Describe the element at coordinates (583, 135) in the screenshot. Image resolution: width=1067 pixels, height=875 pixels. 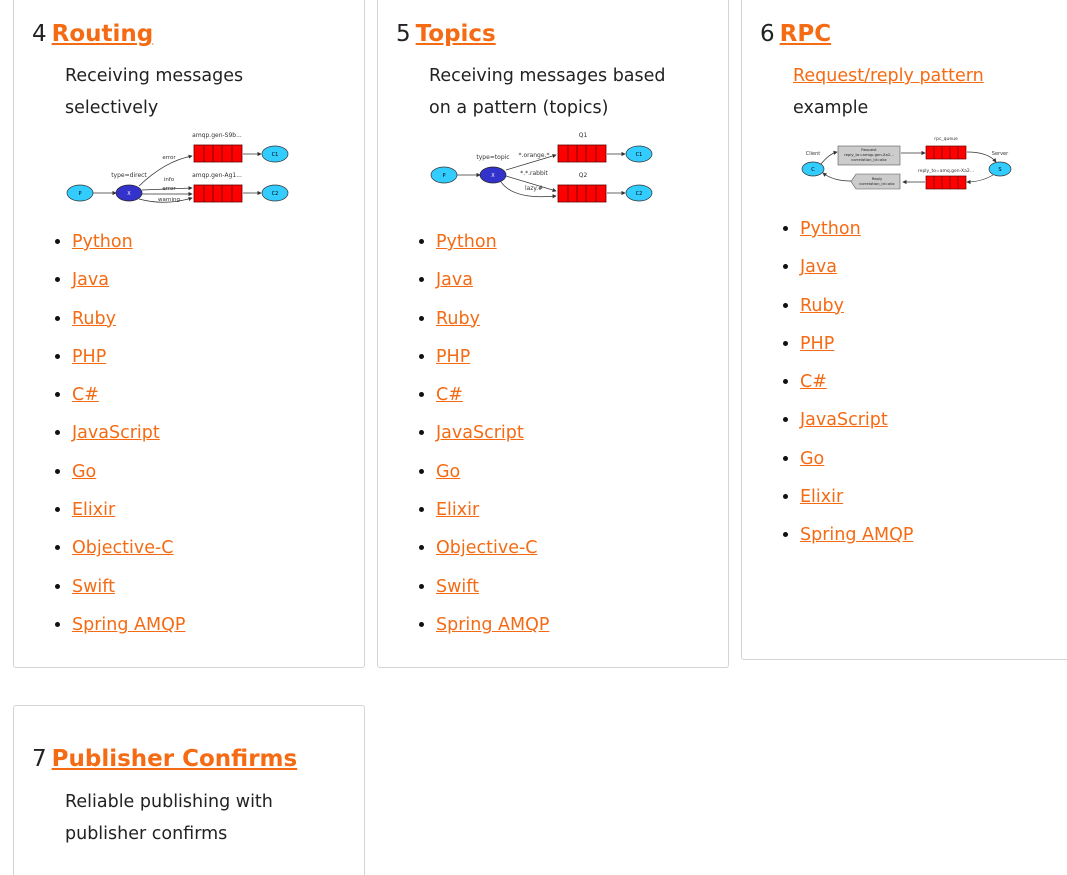
I see `svg-text: Q1` at that location.